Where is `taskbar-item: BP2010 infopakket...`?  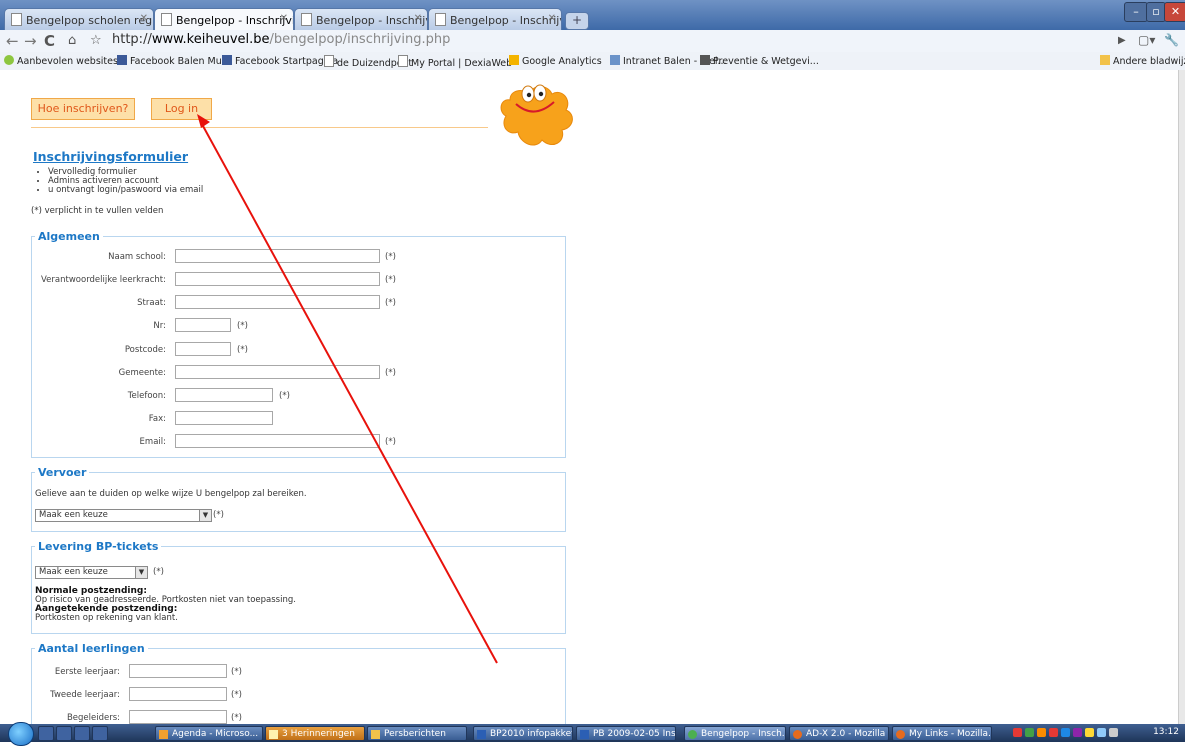
taskbar-item: BP2010 infopakket... is located at coordinates (523, 733).